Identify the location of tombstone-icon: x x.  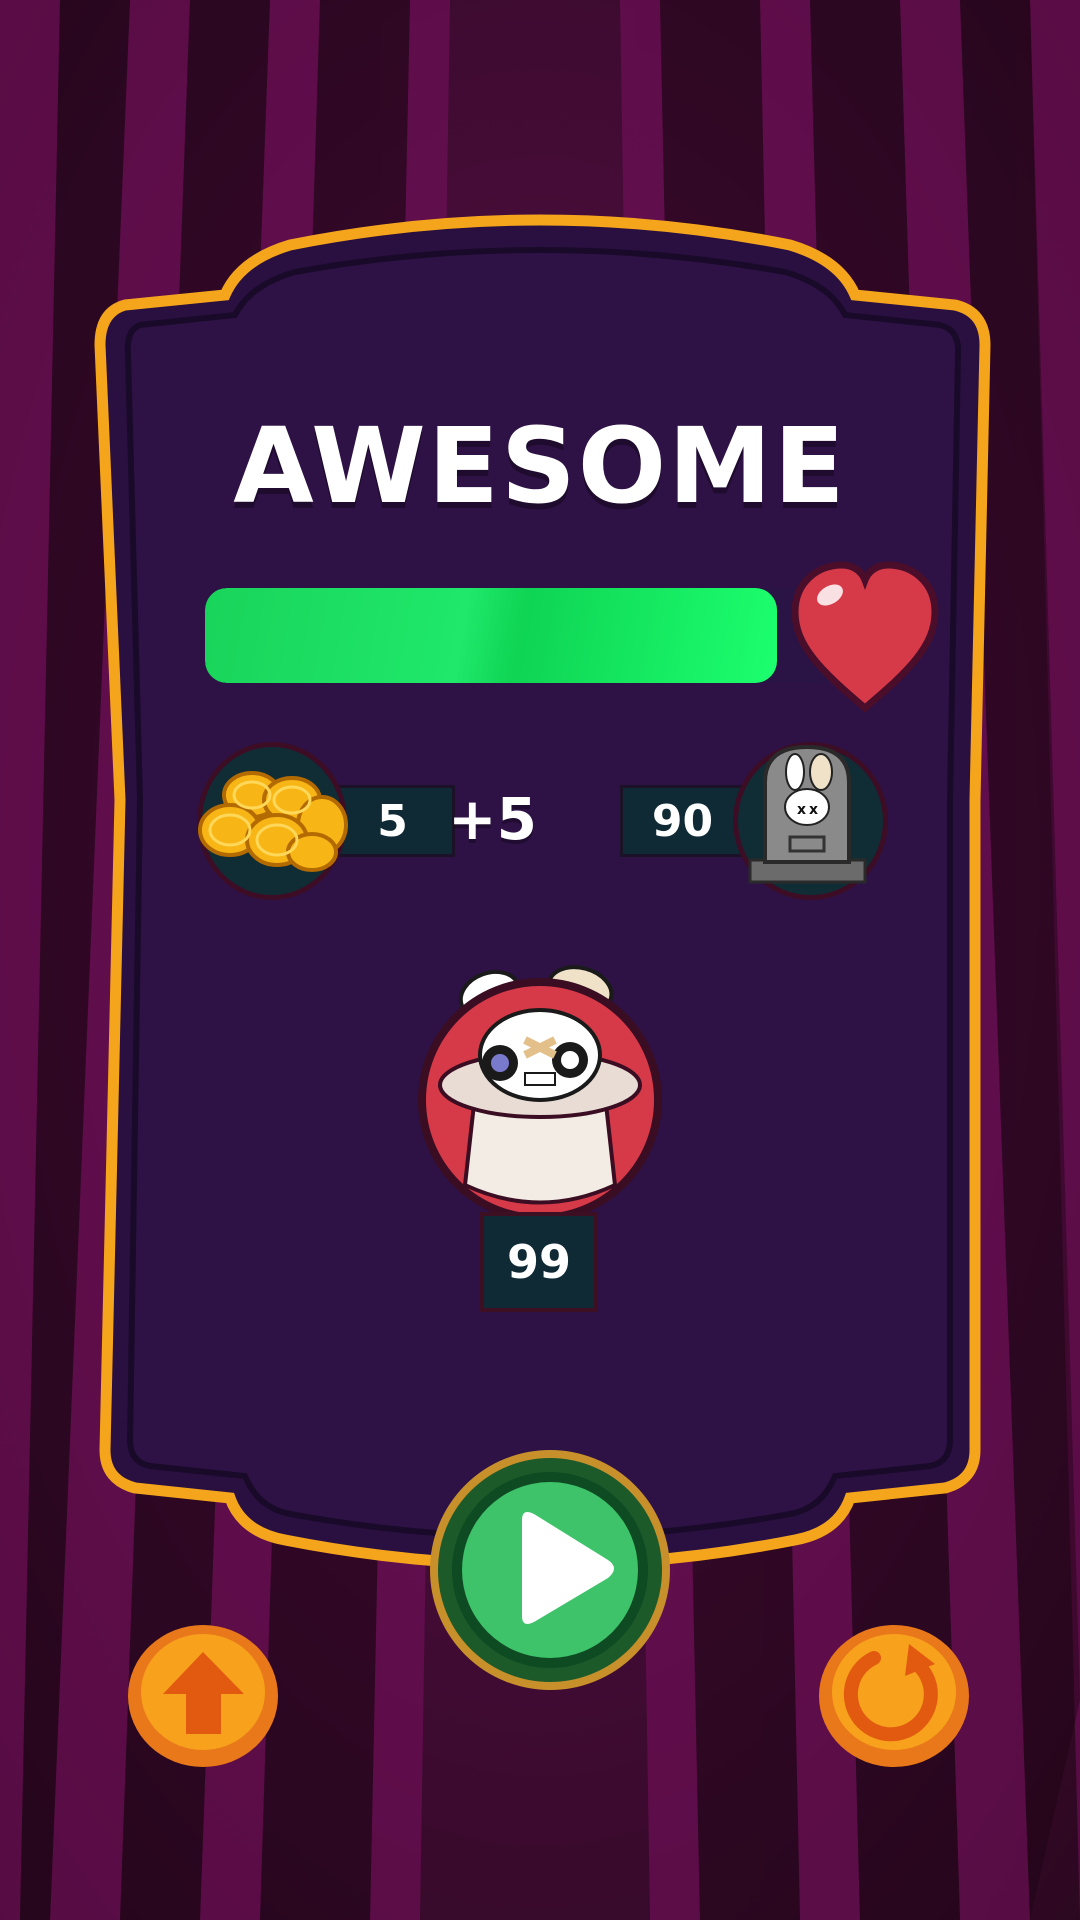
(807, 814).